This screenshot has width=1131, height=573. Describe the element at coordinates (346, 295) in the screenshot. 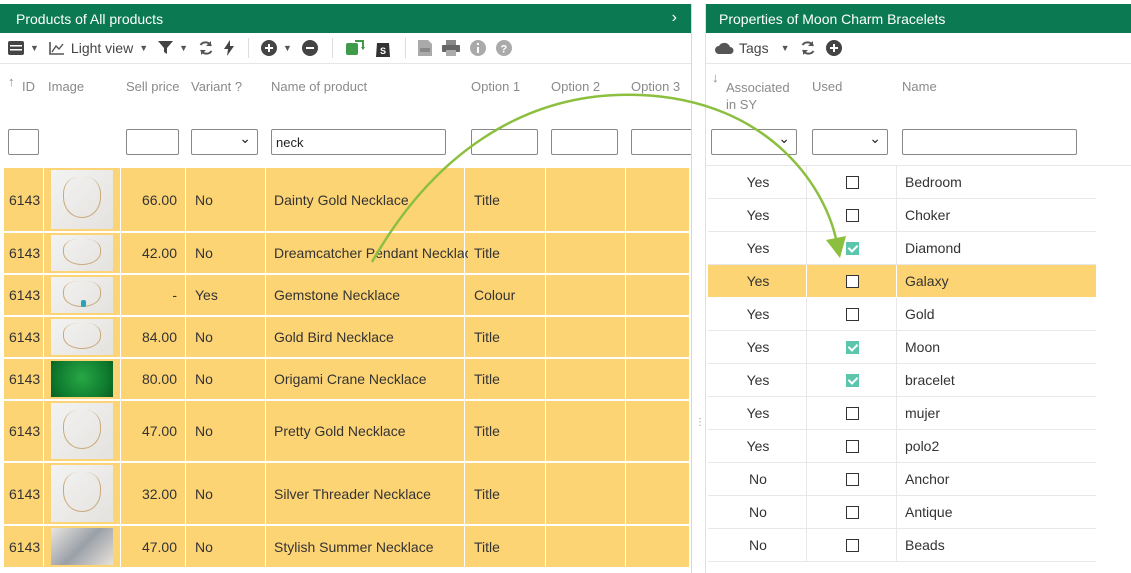

I see `product-row: 6143 - Yes Gemstone Necklace Colour` at that location.